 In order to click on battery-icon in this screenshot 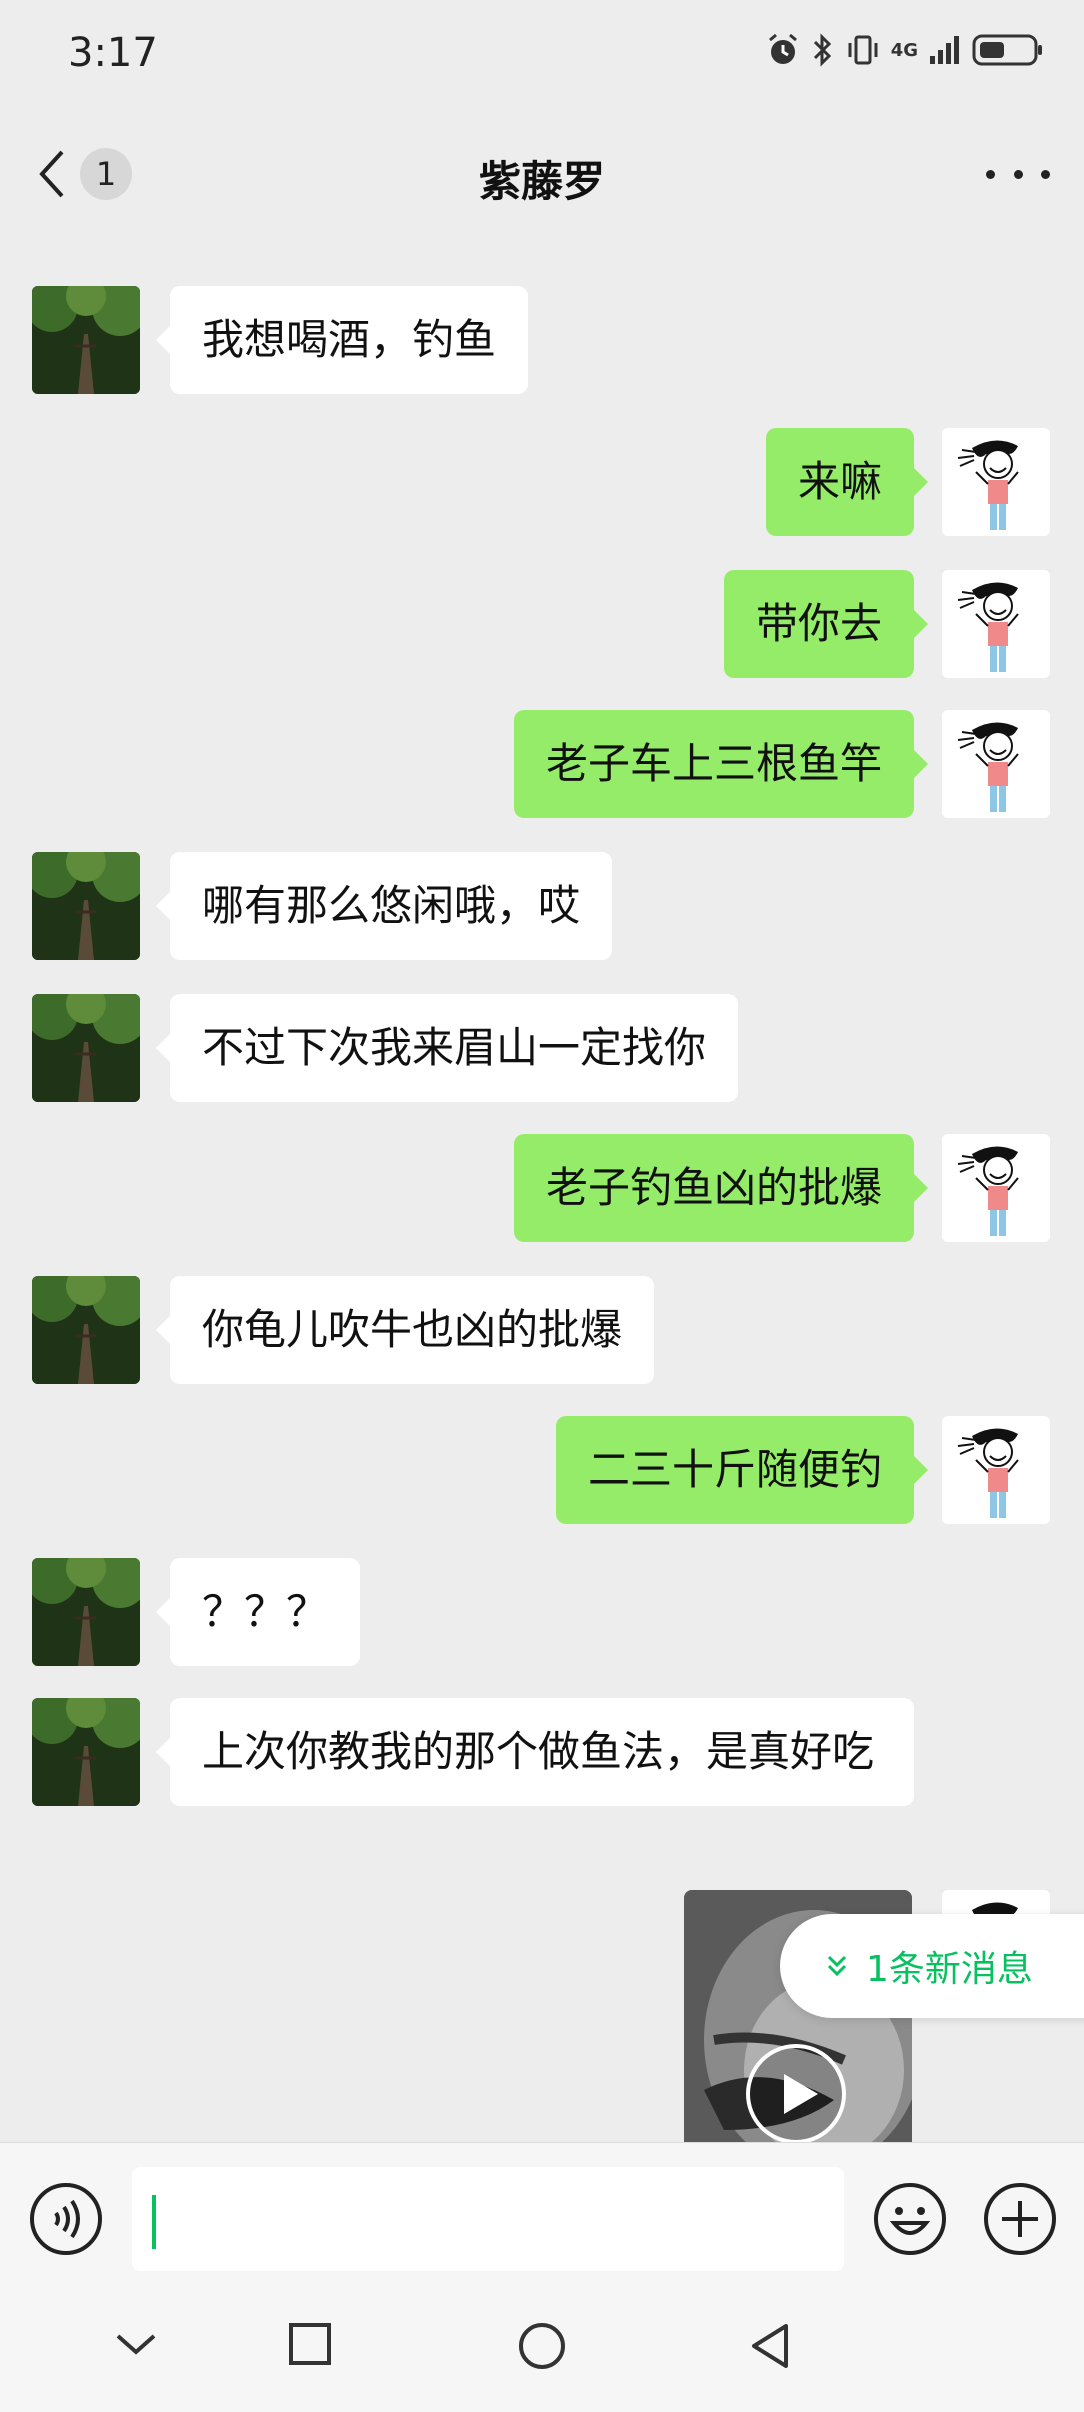, I will do `click(1007, 50)`.